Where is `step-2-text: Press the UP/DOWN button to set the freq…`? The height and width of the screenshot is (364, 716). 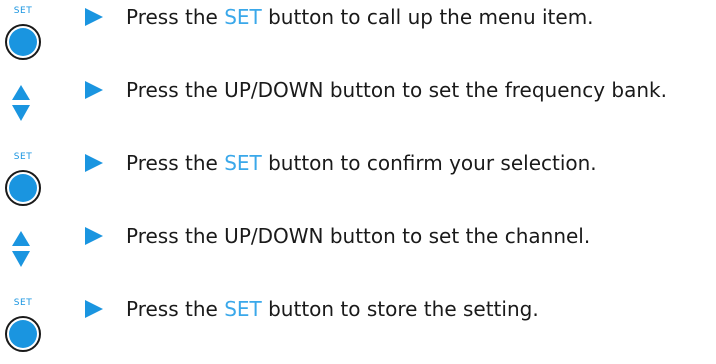 step-2-text: Press the UP/DOWN button to set the freq… is located at coordinates (396, 90).